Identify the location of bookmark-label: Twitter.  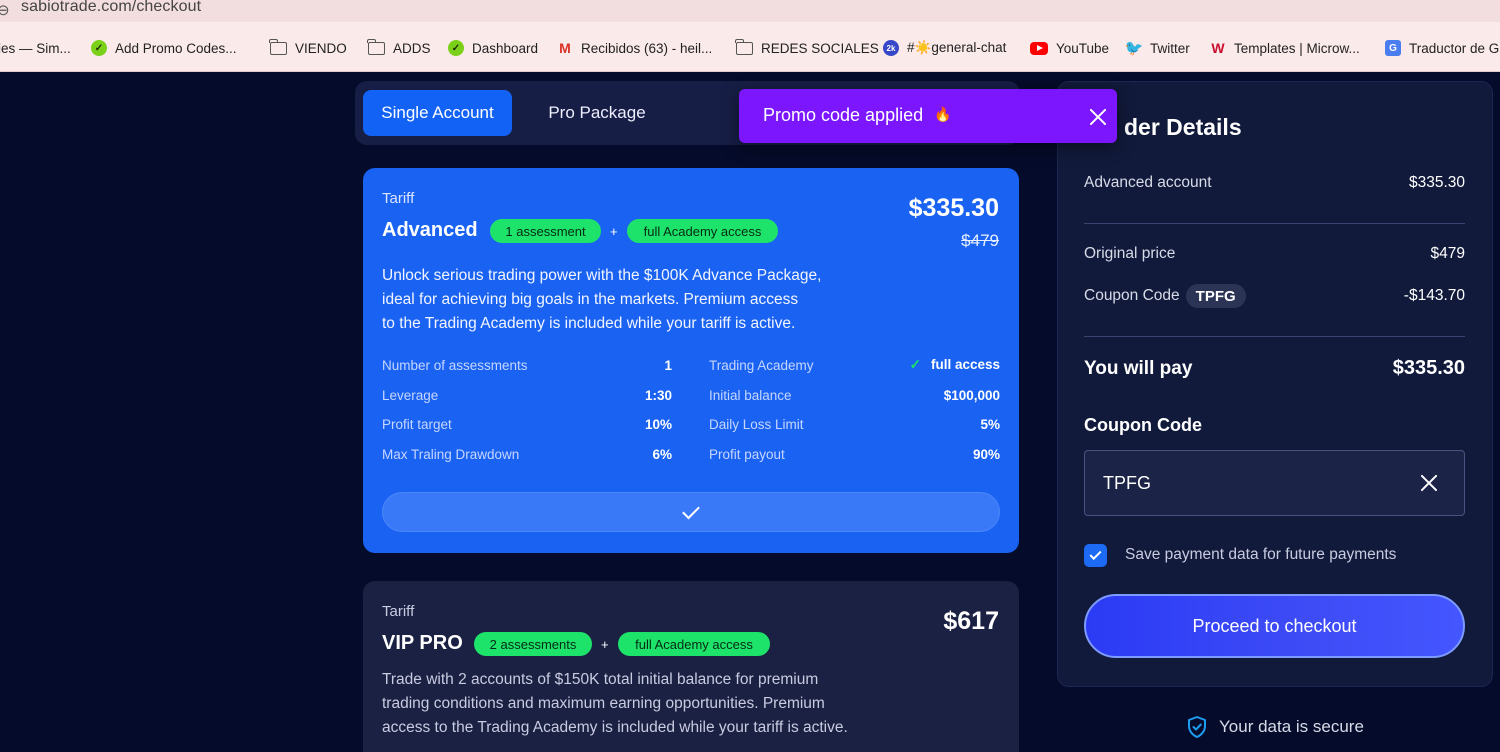
(1170, 48).